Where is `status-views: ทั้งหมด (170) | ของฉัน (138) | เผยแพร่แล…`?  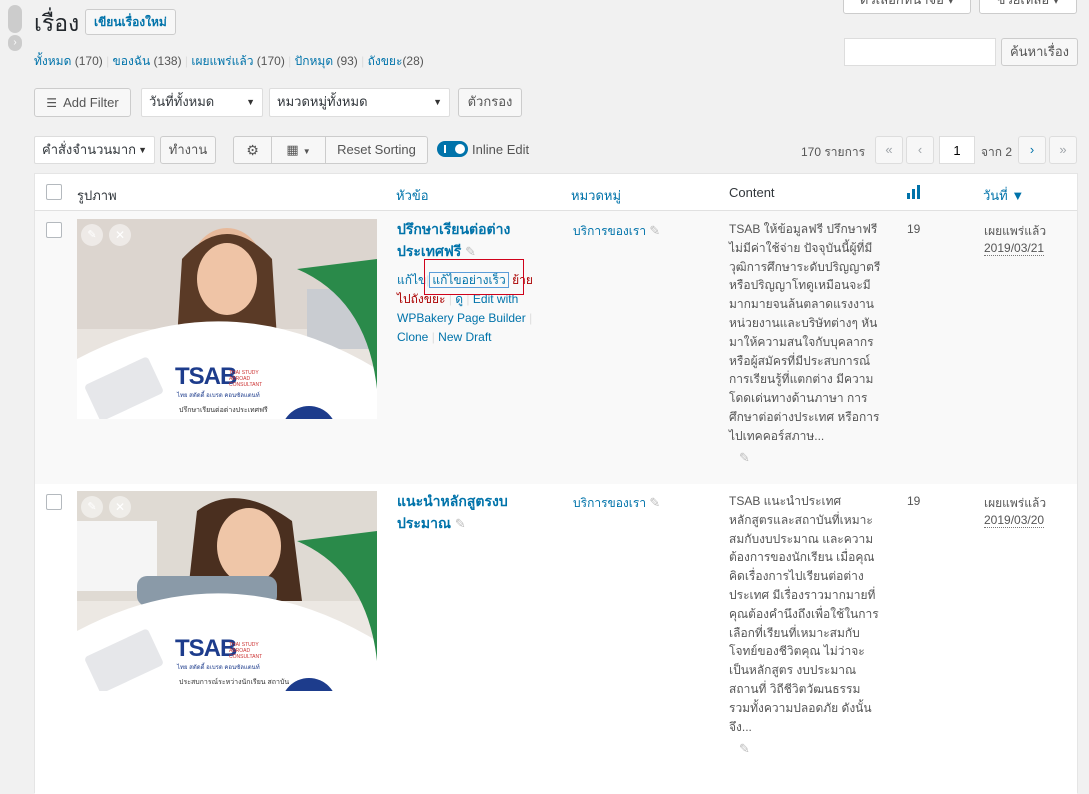 status-views: ทั้งหมด (170) | ของฉัน (138) | เผยแพร่แล… is located at coordinates (229, 61).